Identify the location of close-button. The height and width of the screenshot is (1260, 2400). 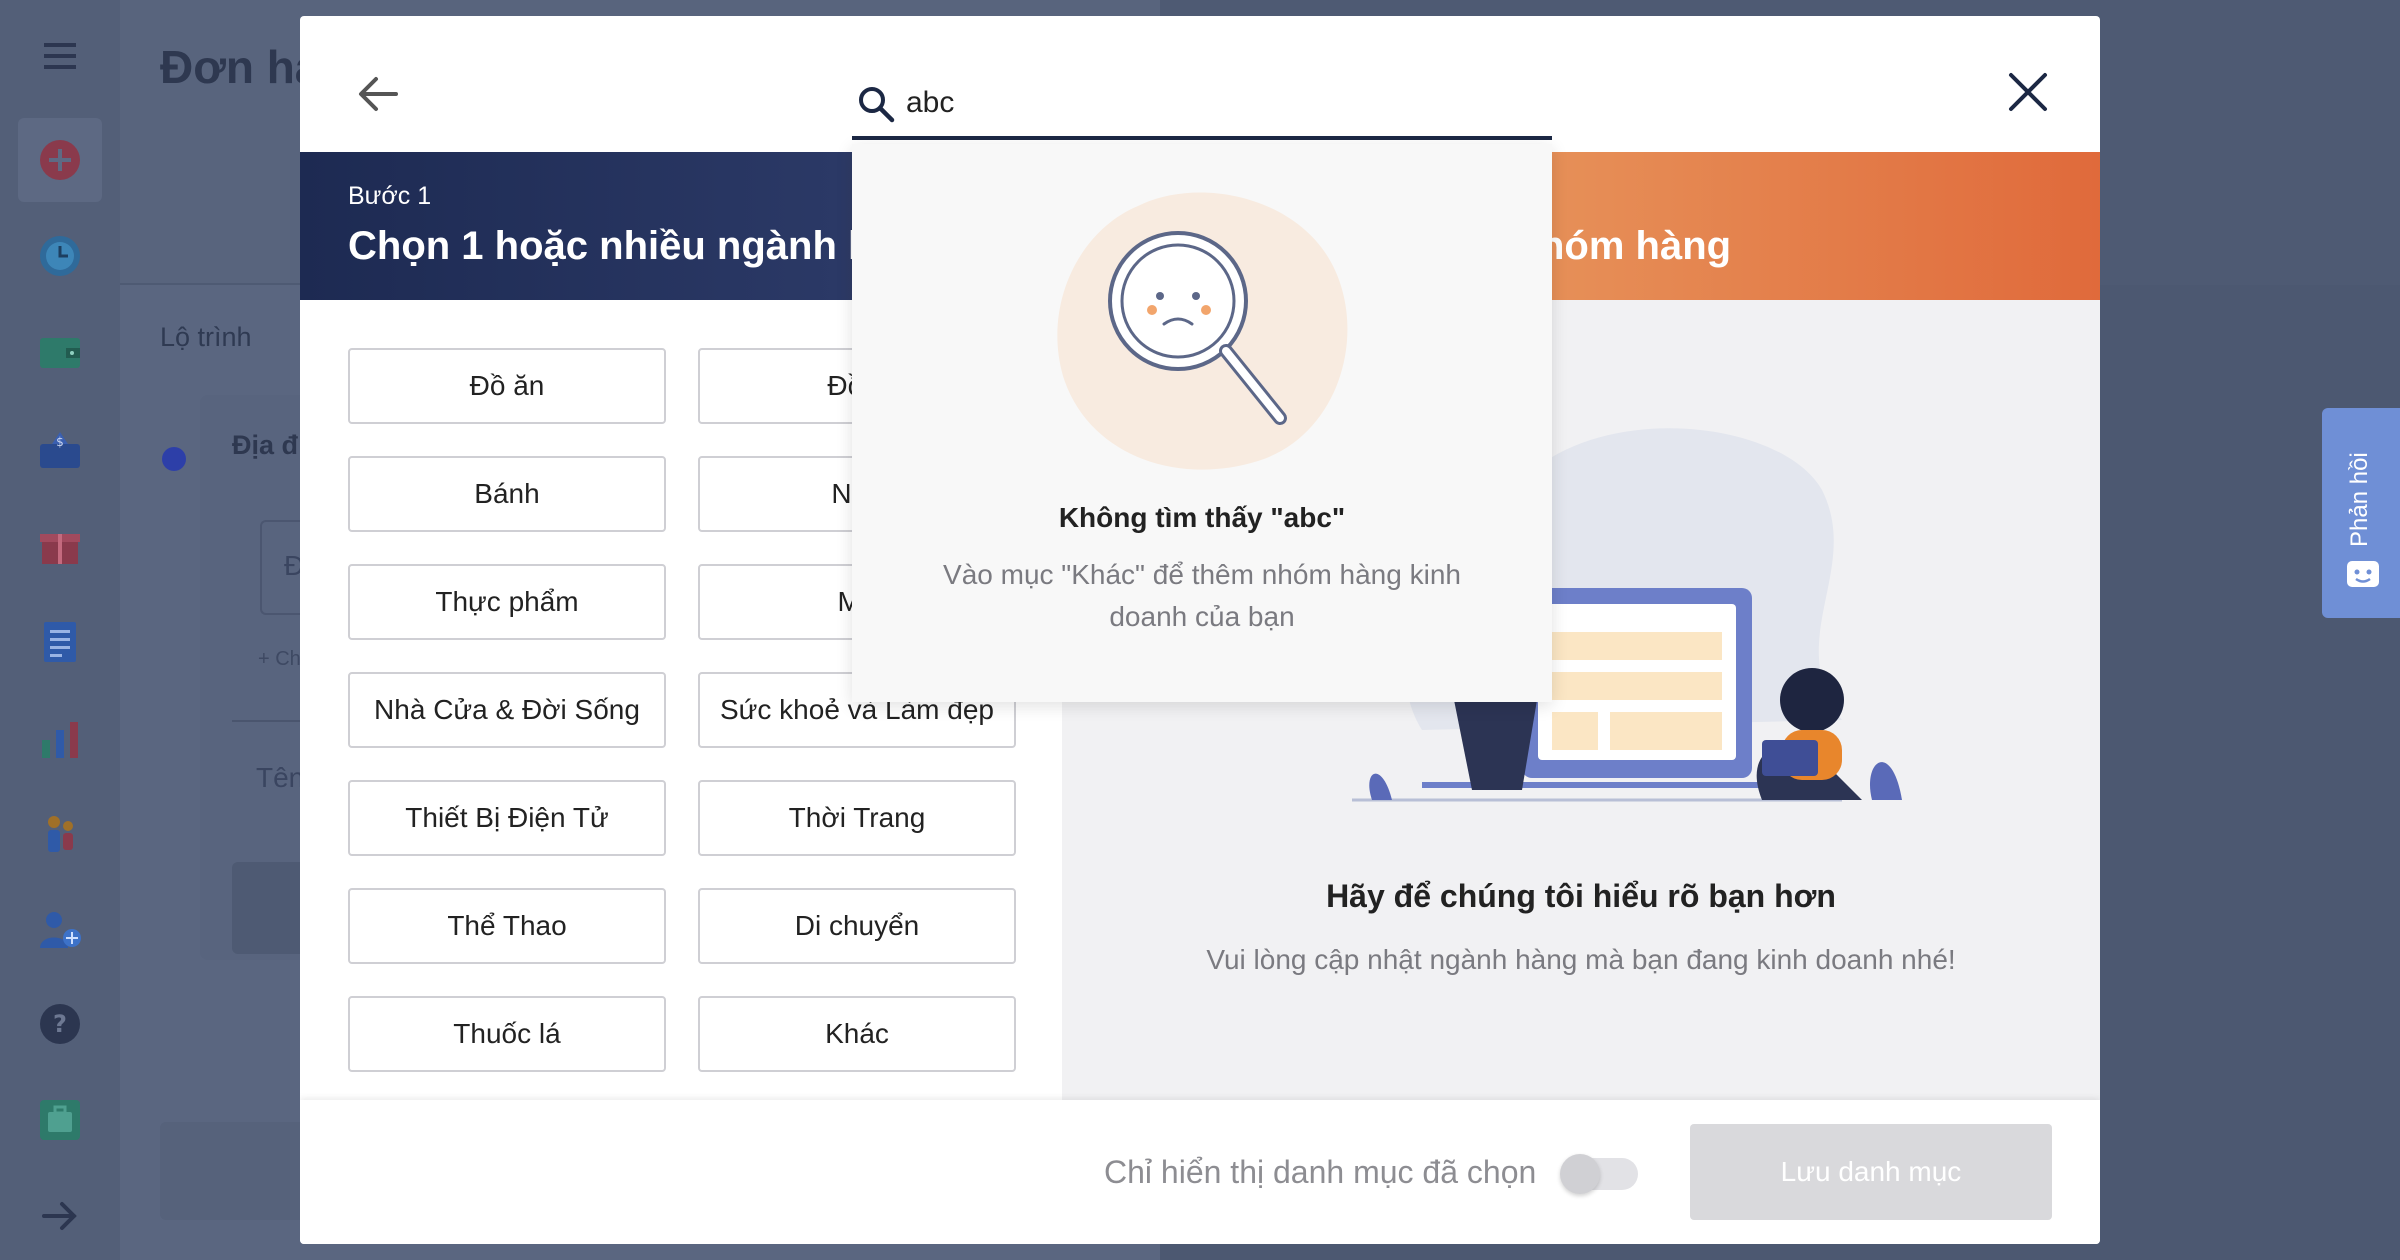
(2028, 92).